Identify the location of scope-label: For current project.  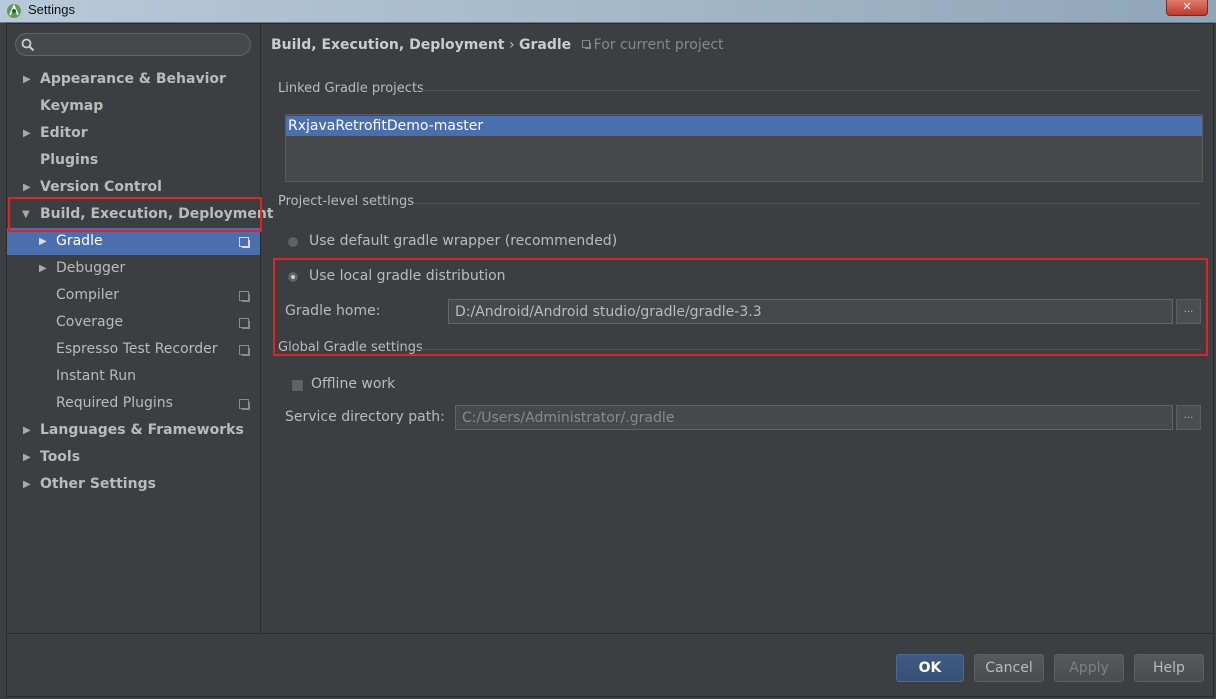
(658, 45).